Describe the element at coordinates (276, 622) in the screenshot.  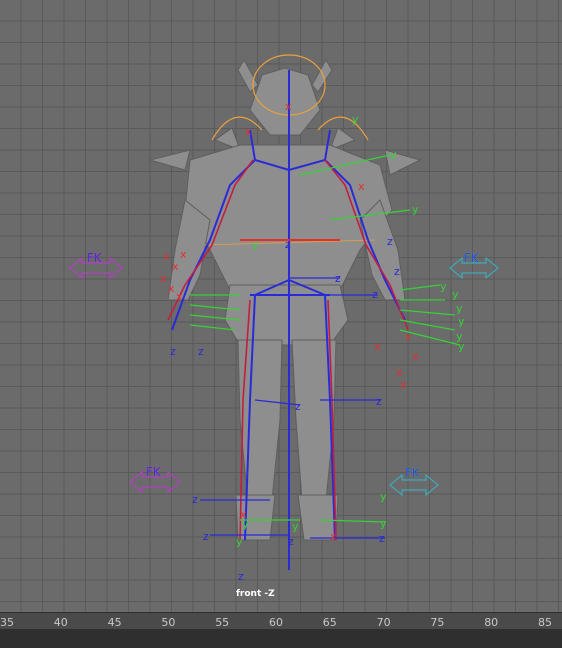
I see `time-tick-label: 60` at that location.